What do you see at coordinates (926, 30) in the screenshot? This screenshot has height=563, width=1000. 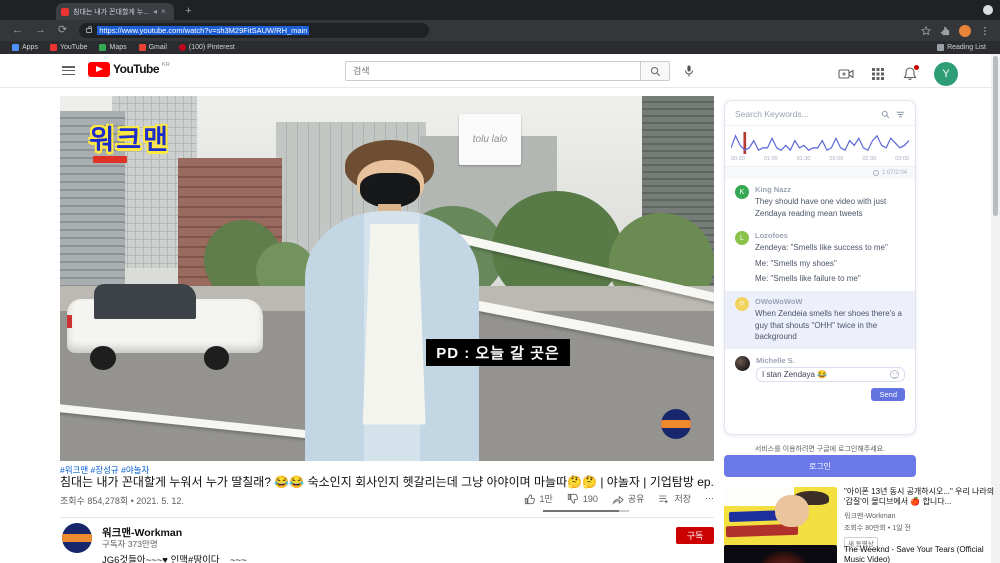 I see `star-icon` at bounding box center [926, 30].